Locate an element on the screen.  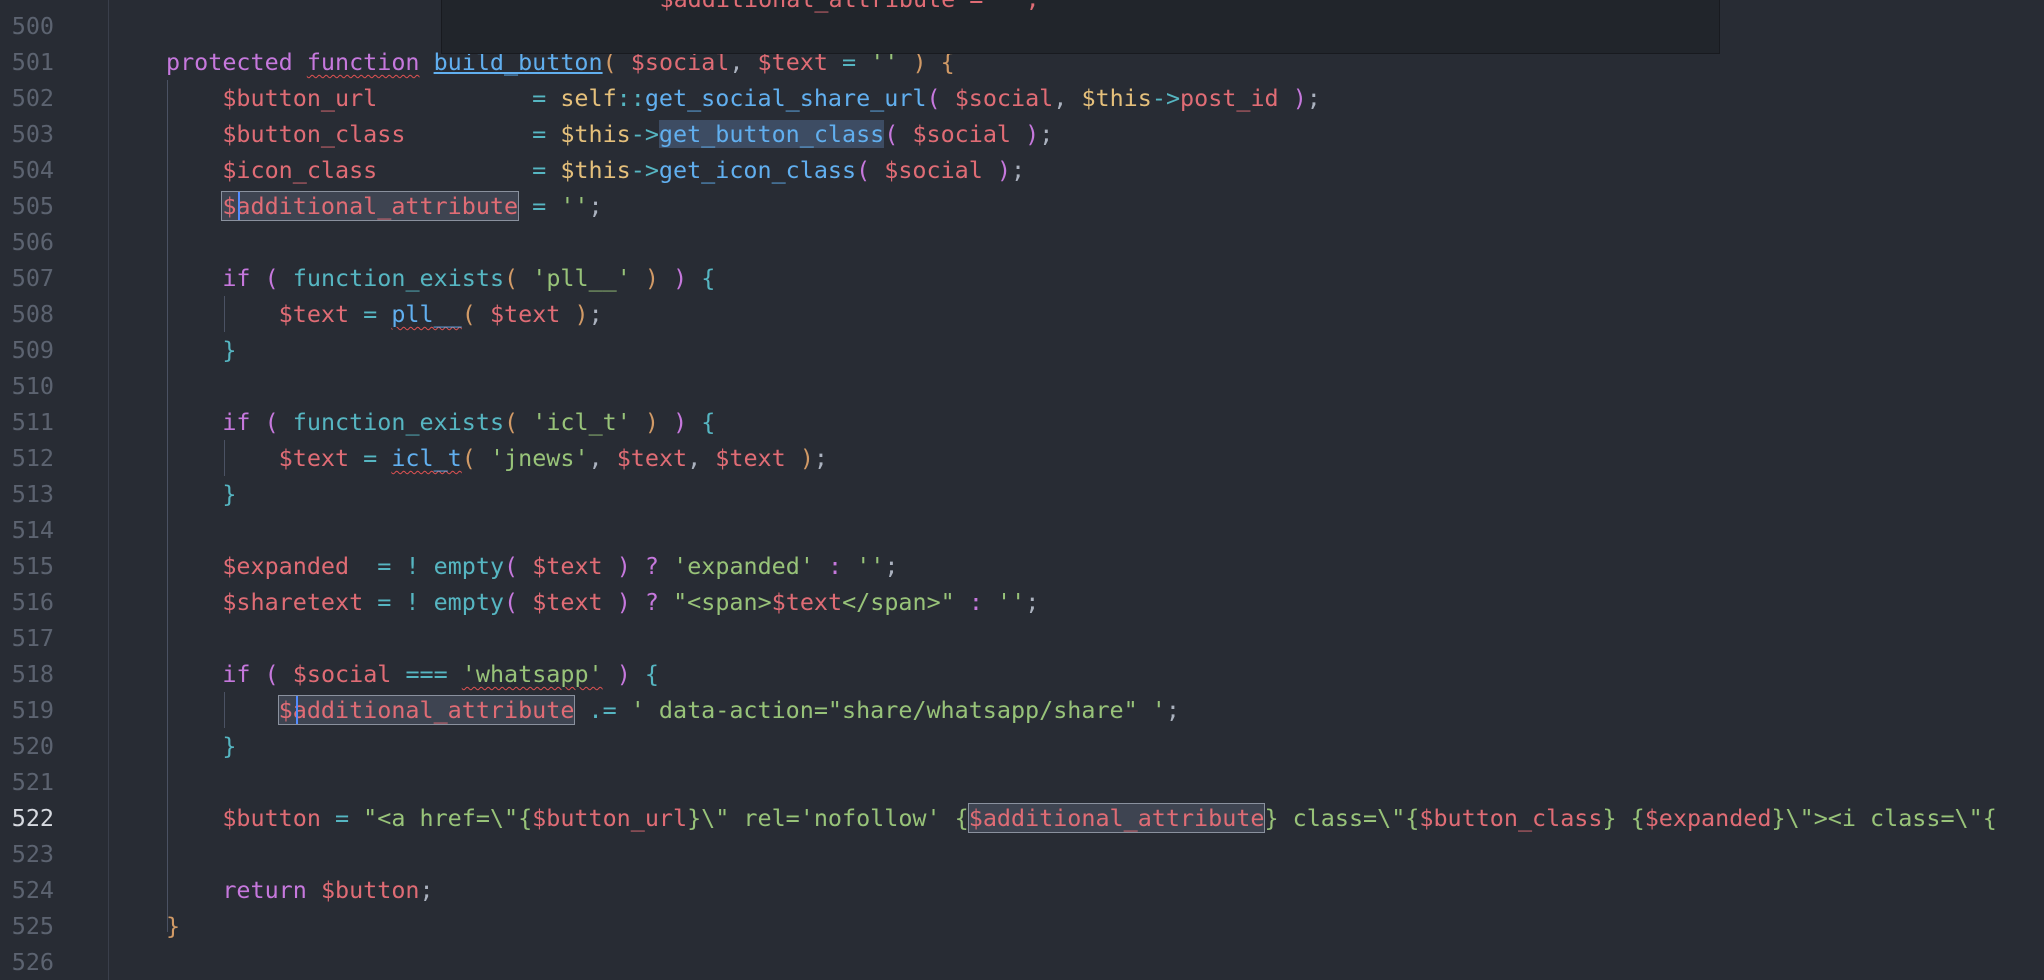
code-text: return $button; is located at coordinates (299, 890).